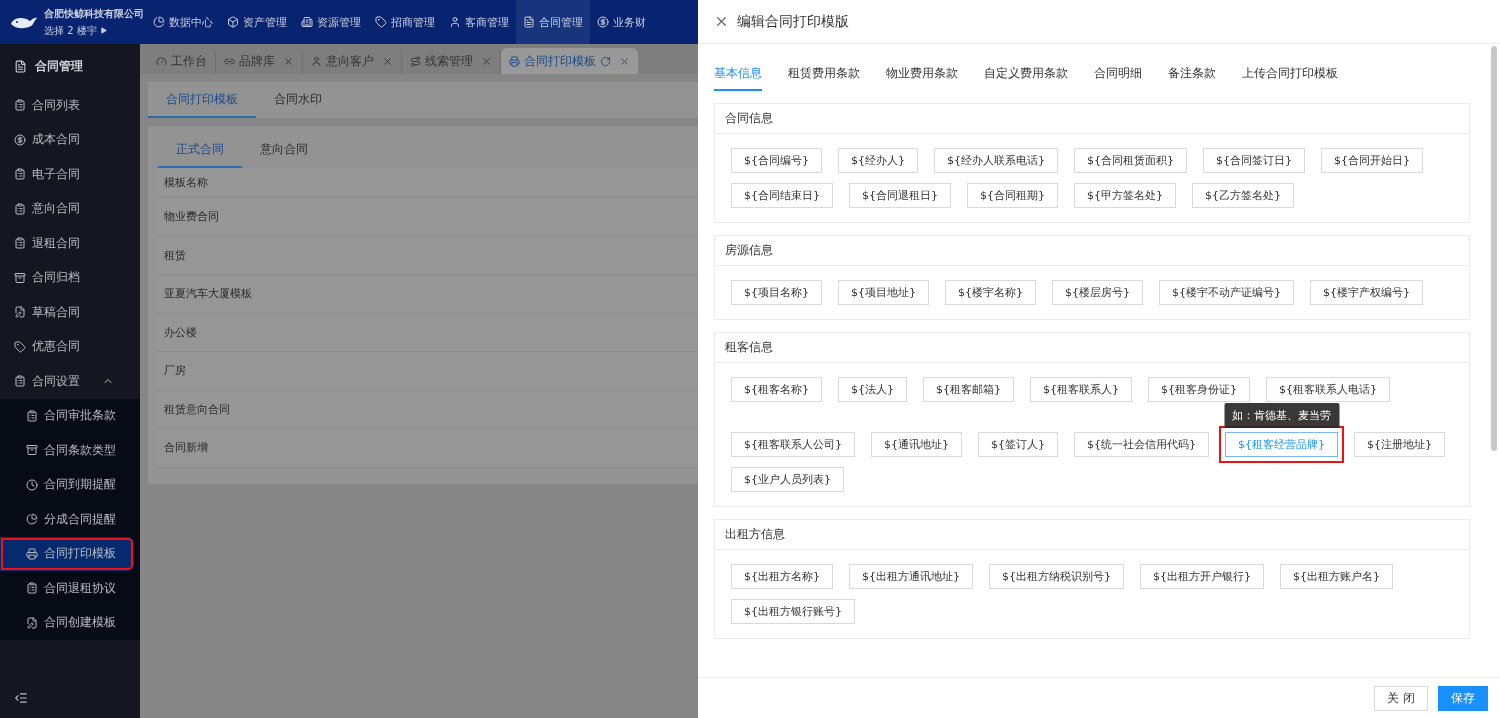 This screenshot has height=718, width=1500. What do you see at coordinates (70, 415) in the screenshot?
I see `sidebar-item: 合同审批条款` at bounding box center [70, 415].